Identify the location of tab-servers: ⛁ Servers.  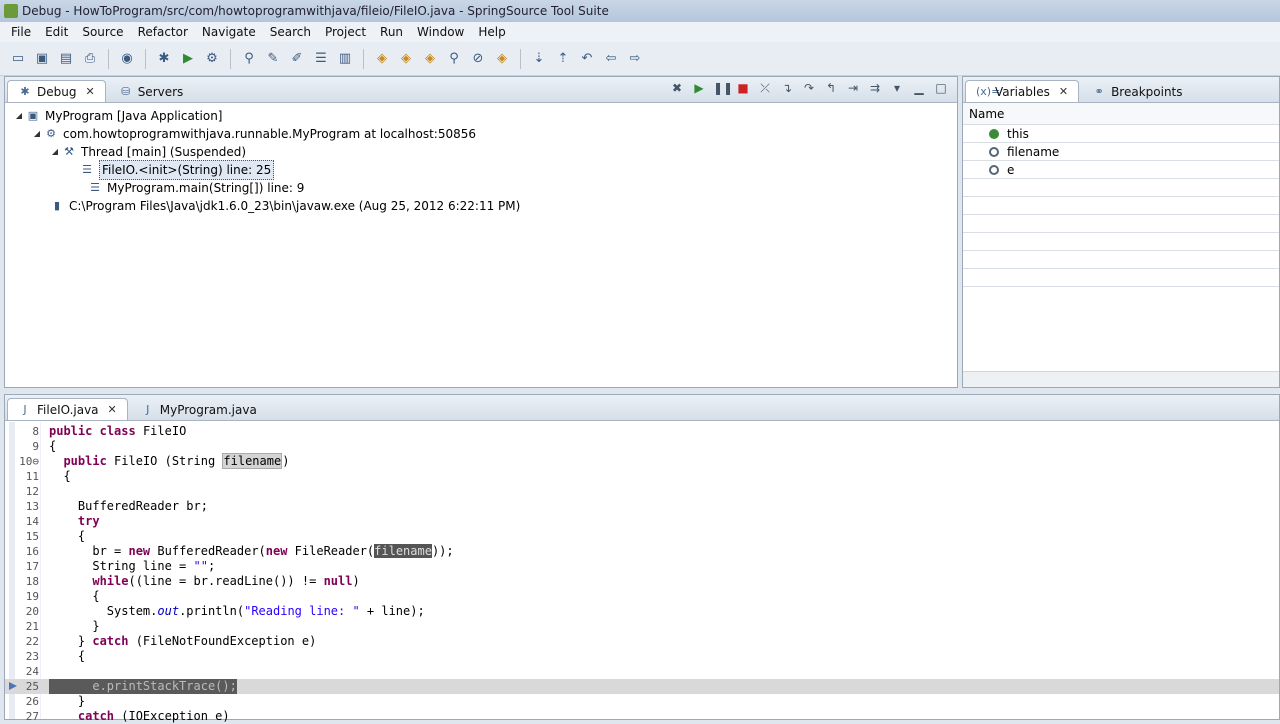
(151, 91).